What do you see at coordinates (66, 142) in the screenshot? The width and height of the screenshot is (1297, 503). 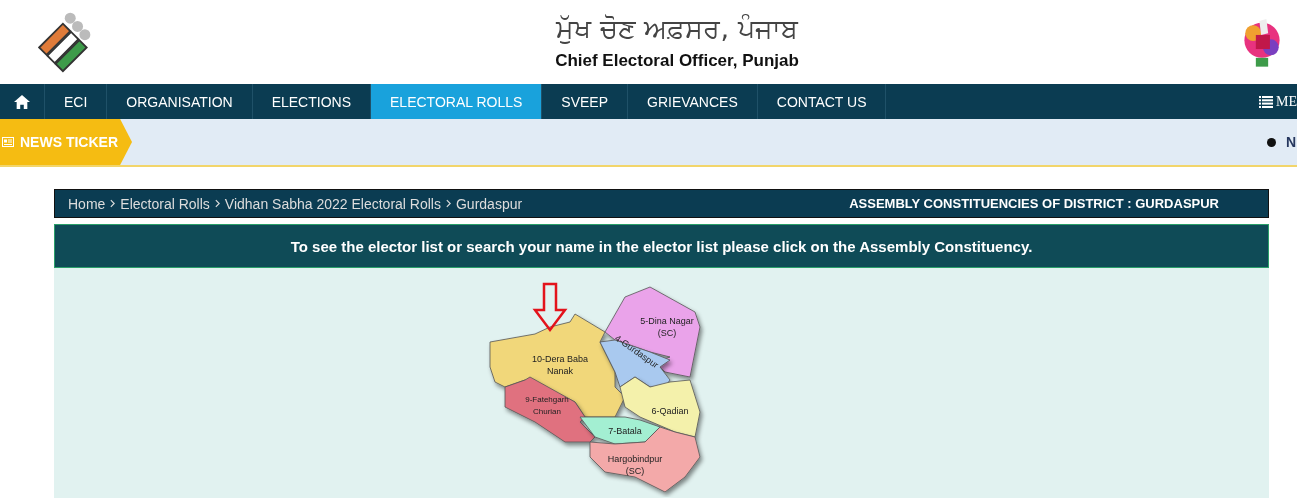 I see `news-ticker-label: NEWS TICKER` at bounding box center [66, 142].